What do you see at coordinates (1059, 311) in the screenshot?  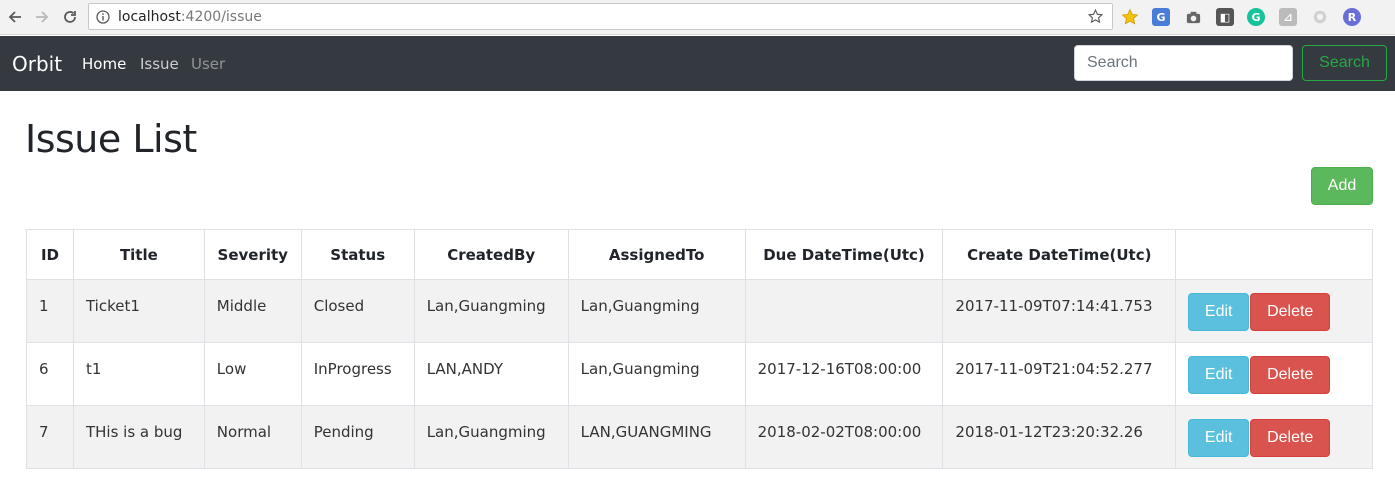 I see `cell-create-datetime: 2017-11-09T07:14:41.753` at bounding box center [1059, 311].